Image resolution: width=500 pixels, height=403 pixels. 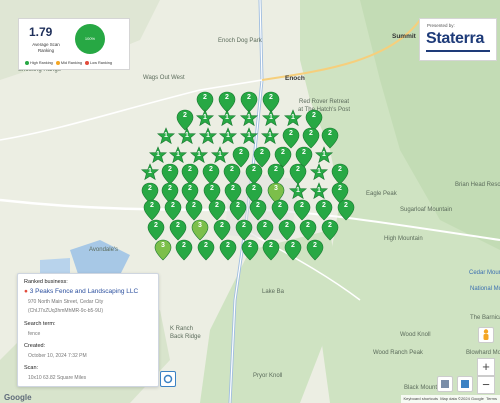 I want to click on average-ranking-label: Average Scan Ranking, so click(x=46, y=47).